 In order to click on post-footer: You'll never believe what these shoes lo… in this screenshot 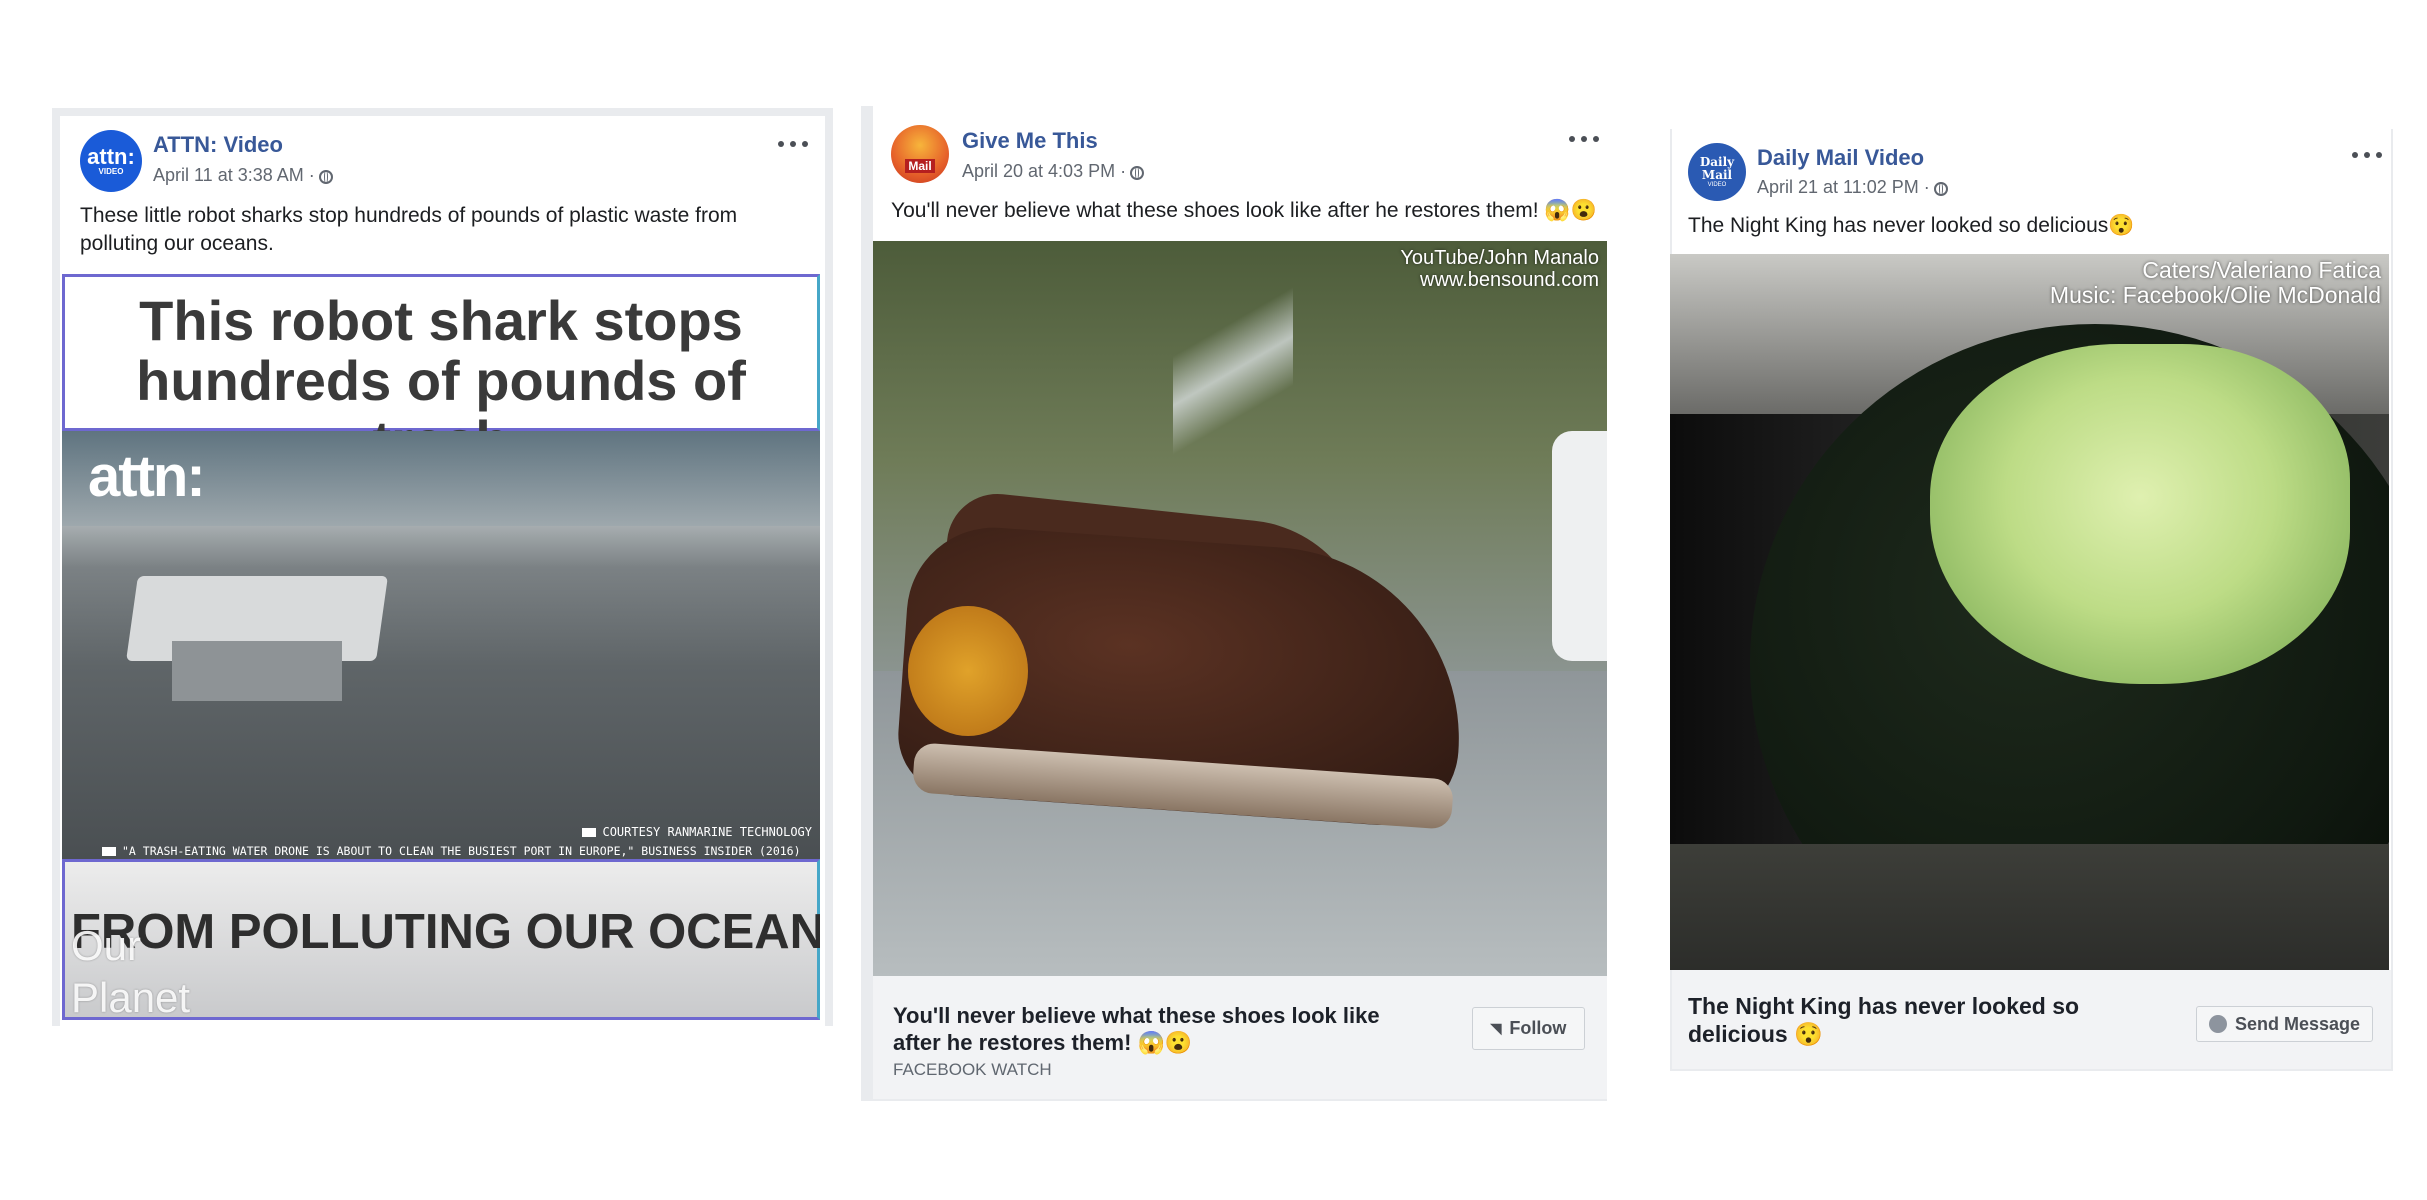, I will do `click(1240, 1037)`.